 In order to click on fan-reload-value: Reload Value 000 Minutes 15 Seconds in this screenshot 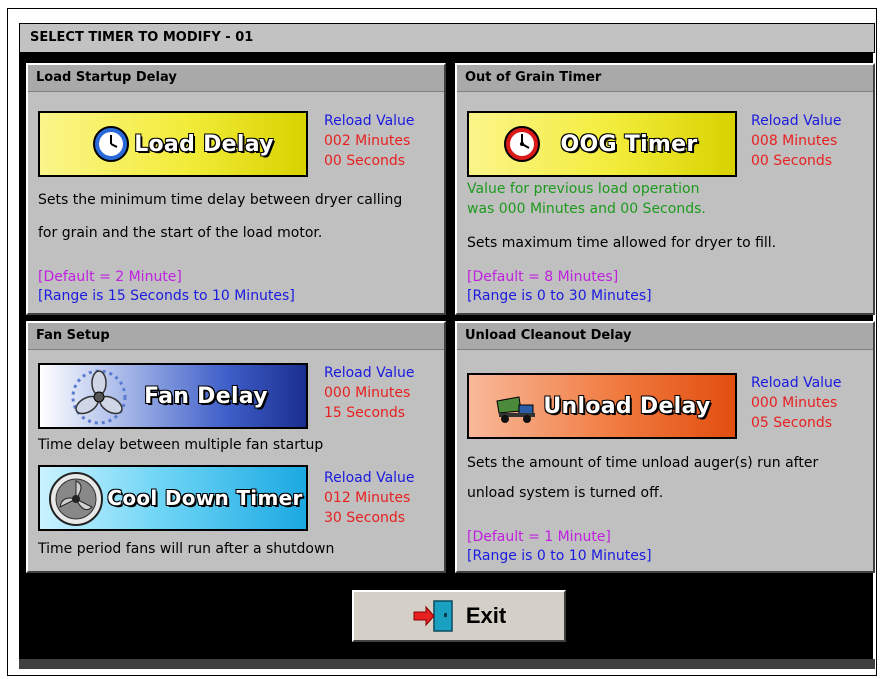, I will do `click(369, 393)`.